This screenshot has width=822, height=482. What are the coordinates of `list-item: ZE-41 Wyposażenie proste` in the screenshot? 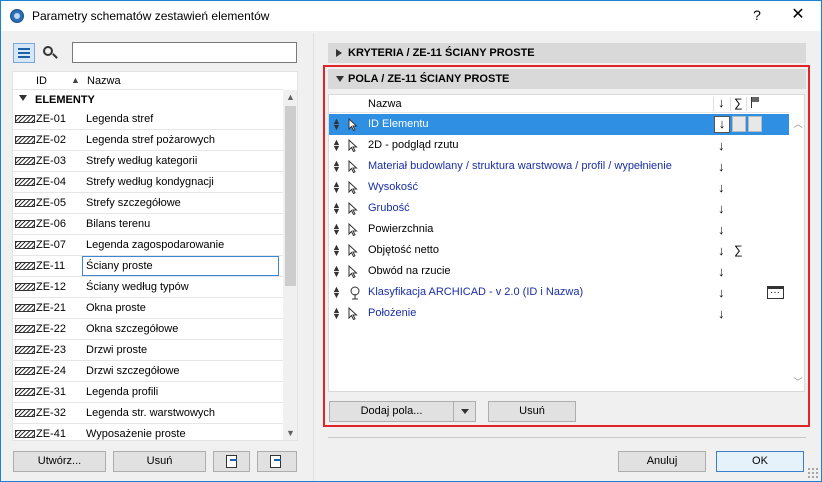 It's located at (148, 432).